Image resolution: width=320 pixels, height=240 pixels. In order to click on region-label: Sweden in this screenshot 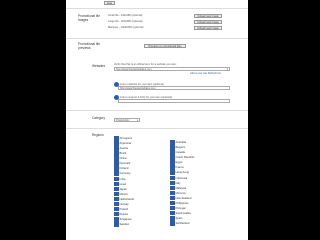, I will do `click(124, 225)`.